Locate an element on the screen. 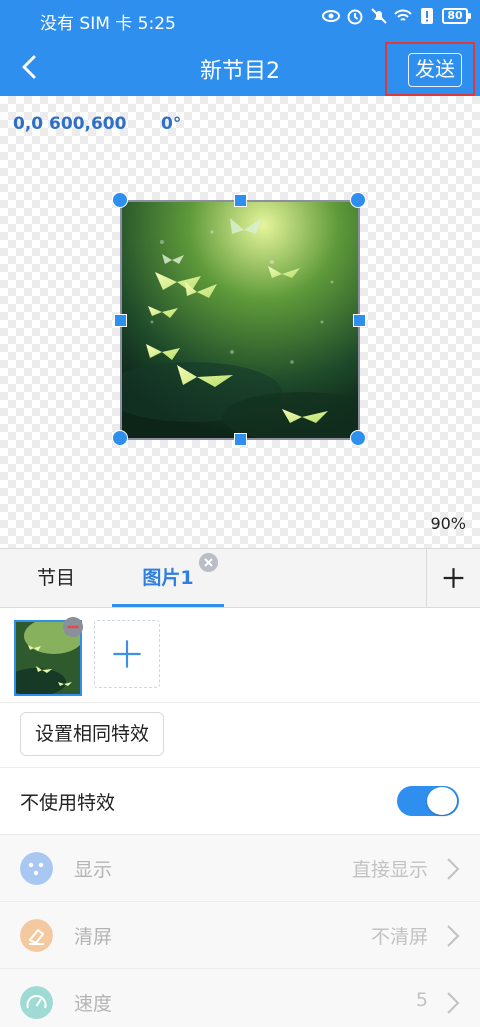  coords-readout: 0,0 600,600 is located at coordinates (70, 124).